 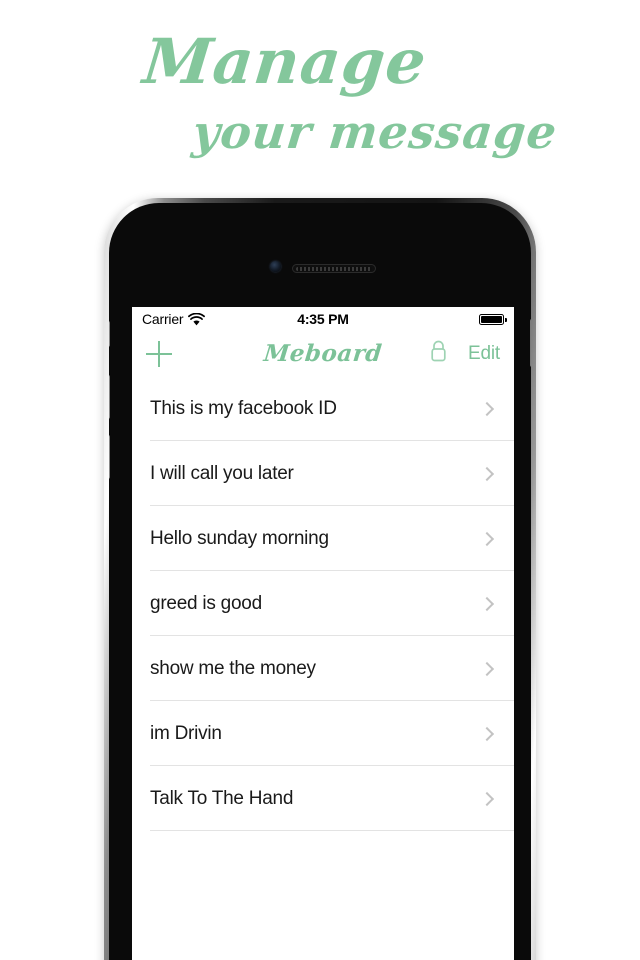 I want to click on battery-full-icon, so click(x=493, y=319).